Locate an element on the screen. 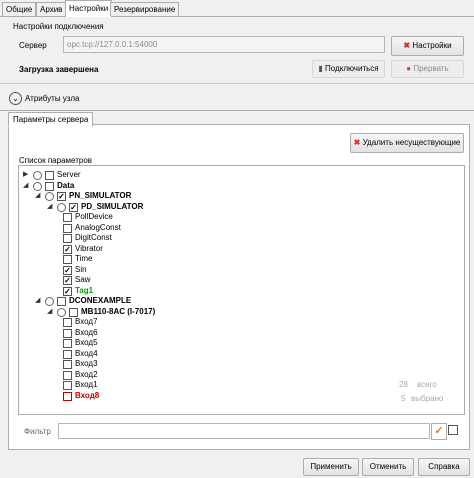 The height and width of the screenshot is (478, 474). tree-item-label: Вход4 is located at coordinates (86, 353).